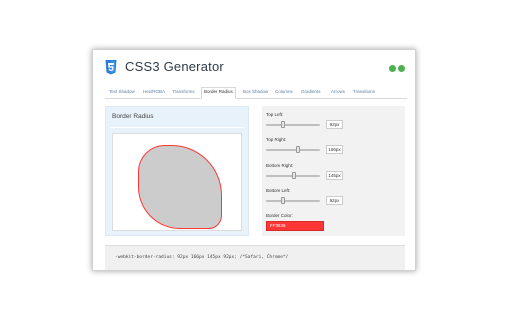 The height and width of the screenshot is (320, 512). Describe the element at coordinates (183, 93) in the screenshot. I see `tab-transforms: Transforms` at that location.